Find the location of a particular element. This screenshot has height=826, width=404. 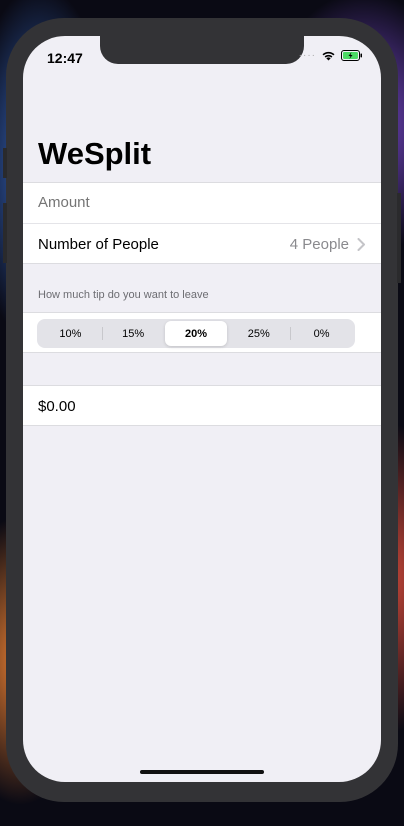

tip-option-20-percent: 20% is located at coordinates (196, 333).